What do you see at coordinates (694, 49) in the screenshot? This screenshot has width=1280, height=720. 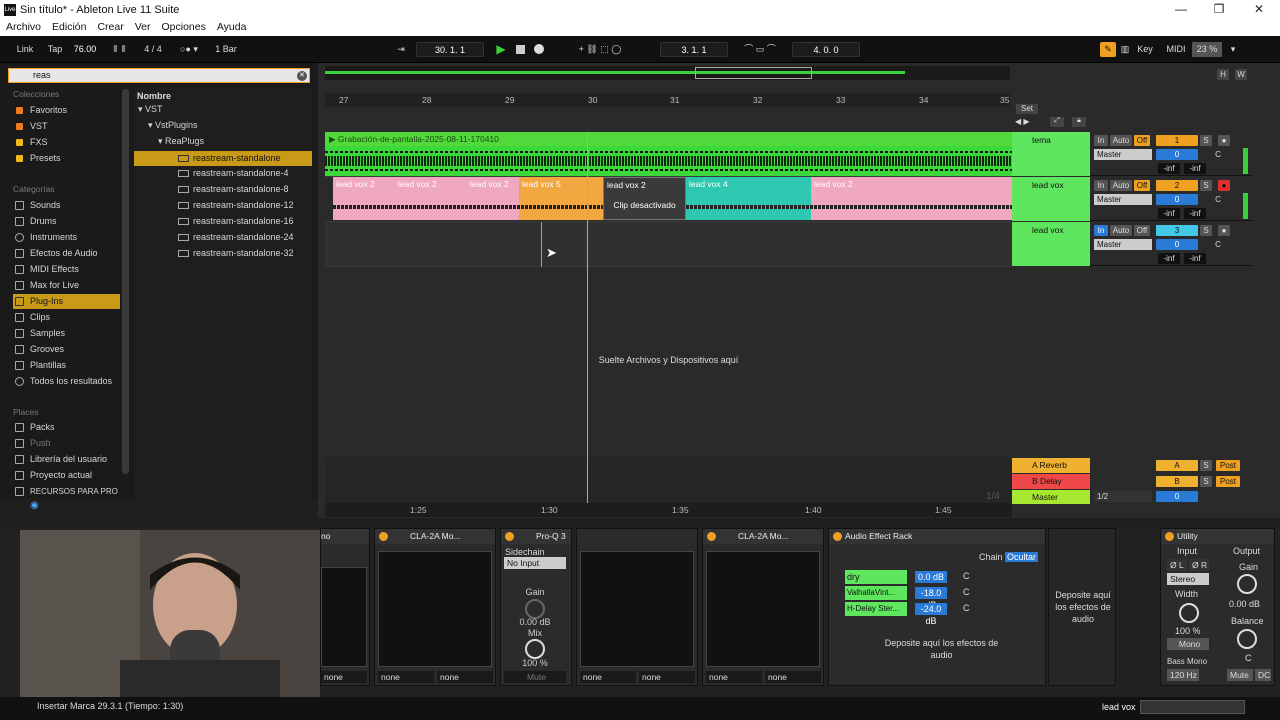 I see `punch-in-position: 3. 1. 1` at bounding box center [694, 49].